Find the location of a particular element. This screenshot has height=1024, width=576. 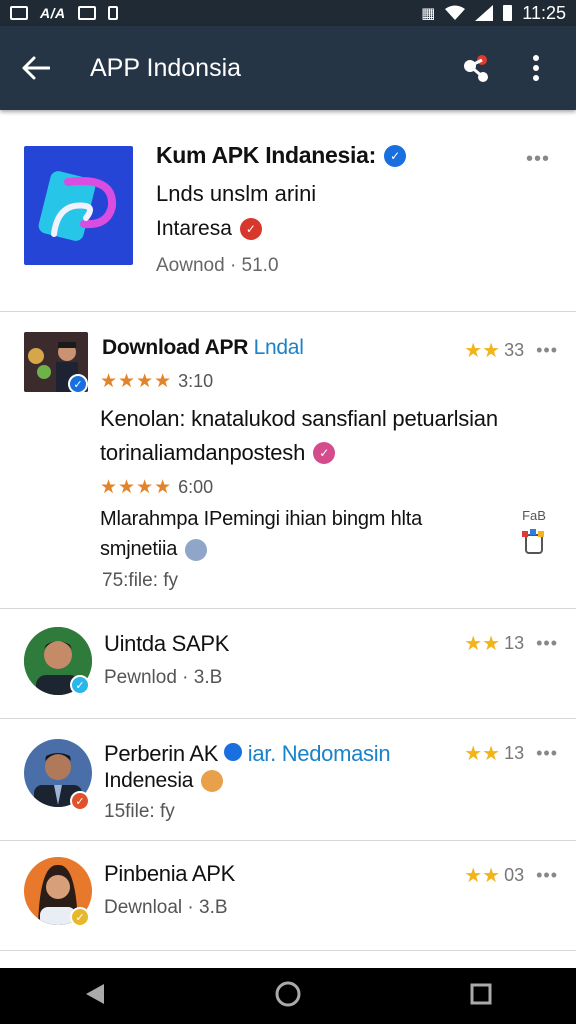

side-action-label: FaB is located at coordinates (534, 515).